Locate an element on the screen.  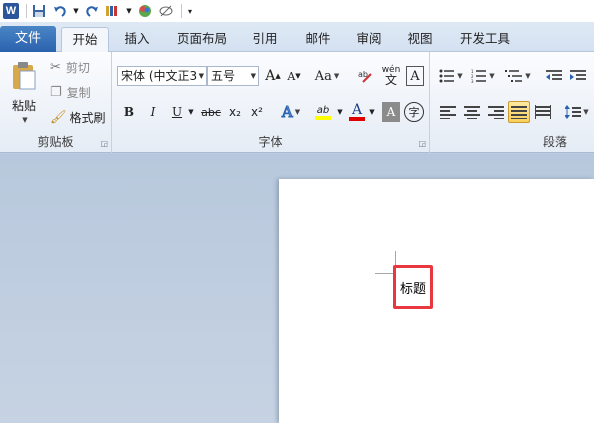
grow-font-icon: A is located at coordinates (270, 76).